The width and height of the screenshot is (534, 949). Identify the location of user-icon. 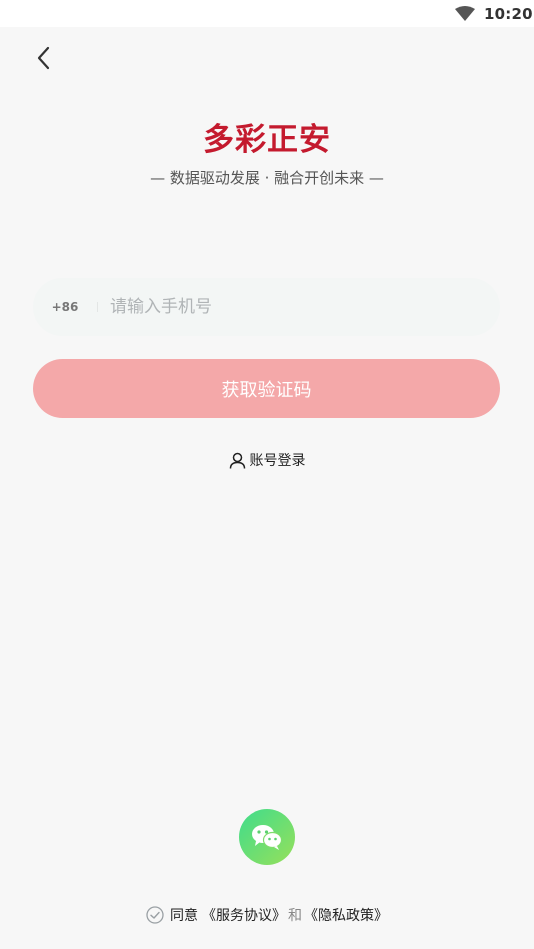
(237, 460).